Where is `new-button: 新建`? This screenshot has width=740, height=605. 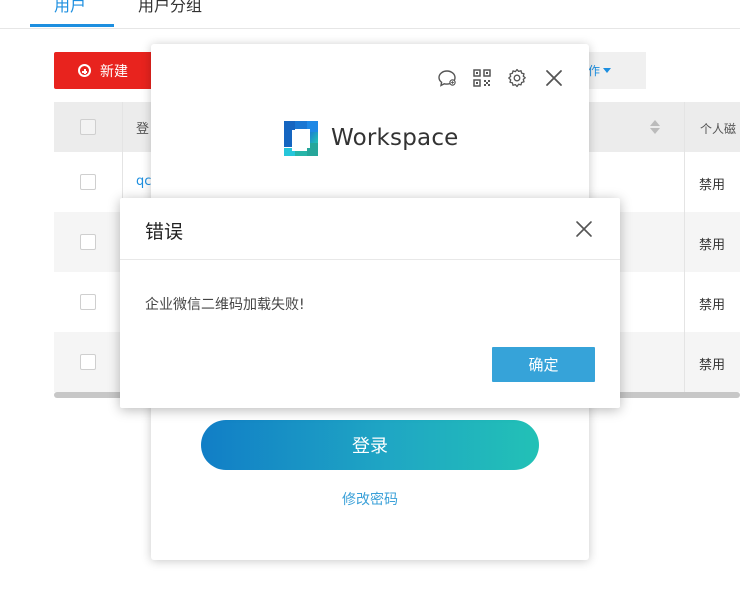 new-button: 新建 is located at coordinates (104, 70).